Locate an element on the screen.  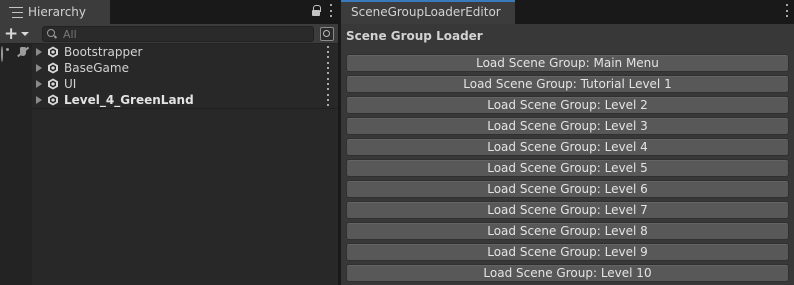
tab-scene-group-loader-editor-label: SceneGroupLoaderEditor is located at coordinates (426, 12).